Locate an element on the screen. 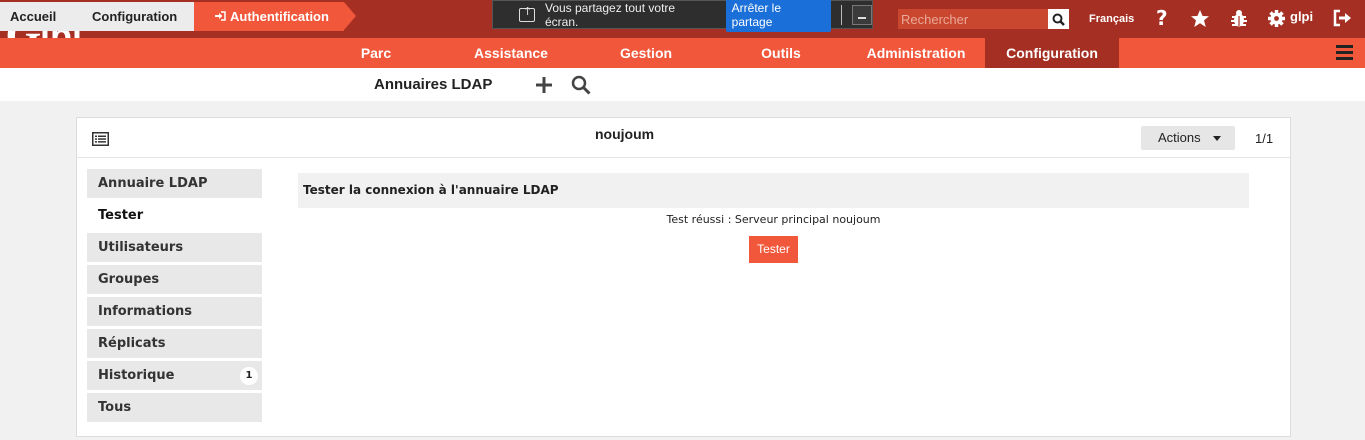  tab-utilisateurs: Utilisateurs is located at coordinates (174, 247).